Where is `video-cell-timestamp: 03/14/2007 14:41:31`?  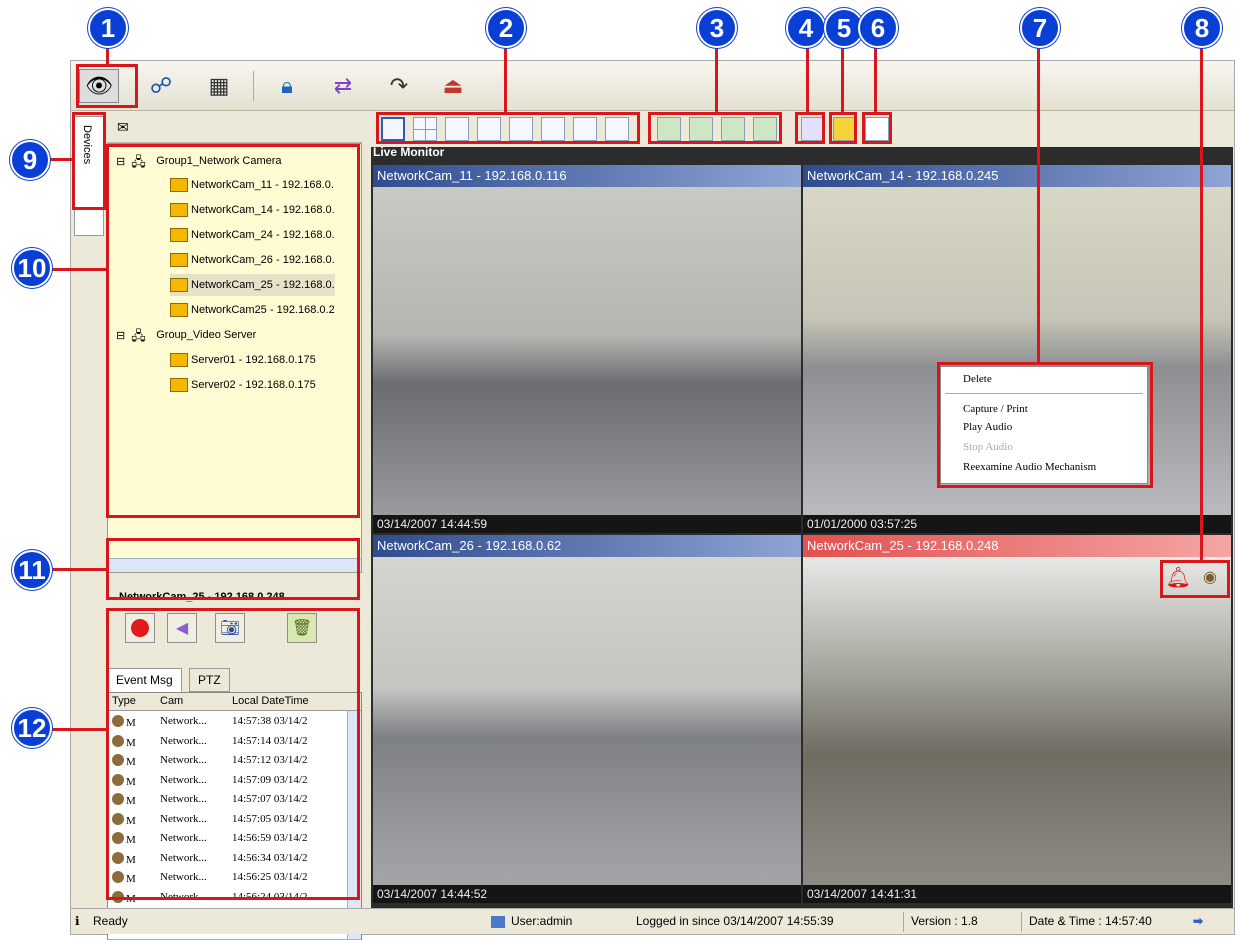
video-cell-timestamp: 03/14/2007 14:41:31 is located at coordinates (1017, 894).